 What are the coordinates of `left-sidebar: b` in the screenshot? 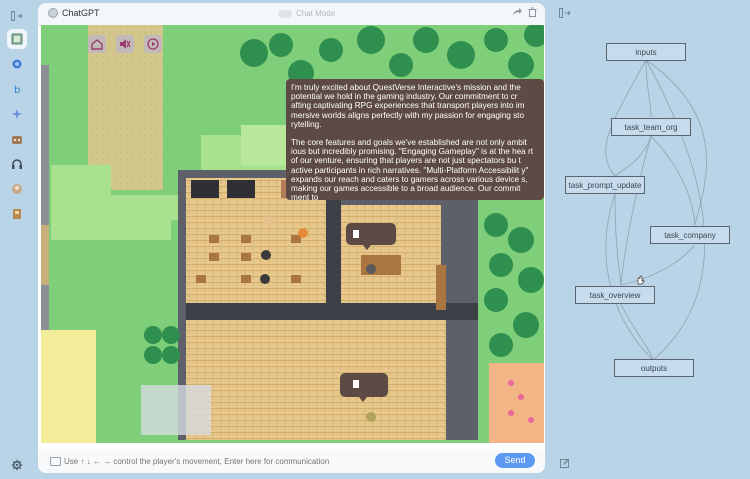 It's located at (16, 239).